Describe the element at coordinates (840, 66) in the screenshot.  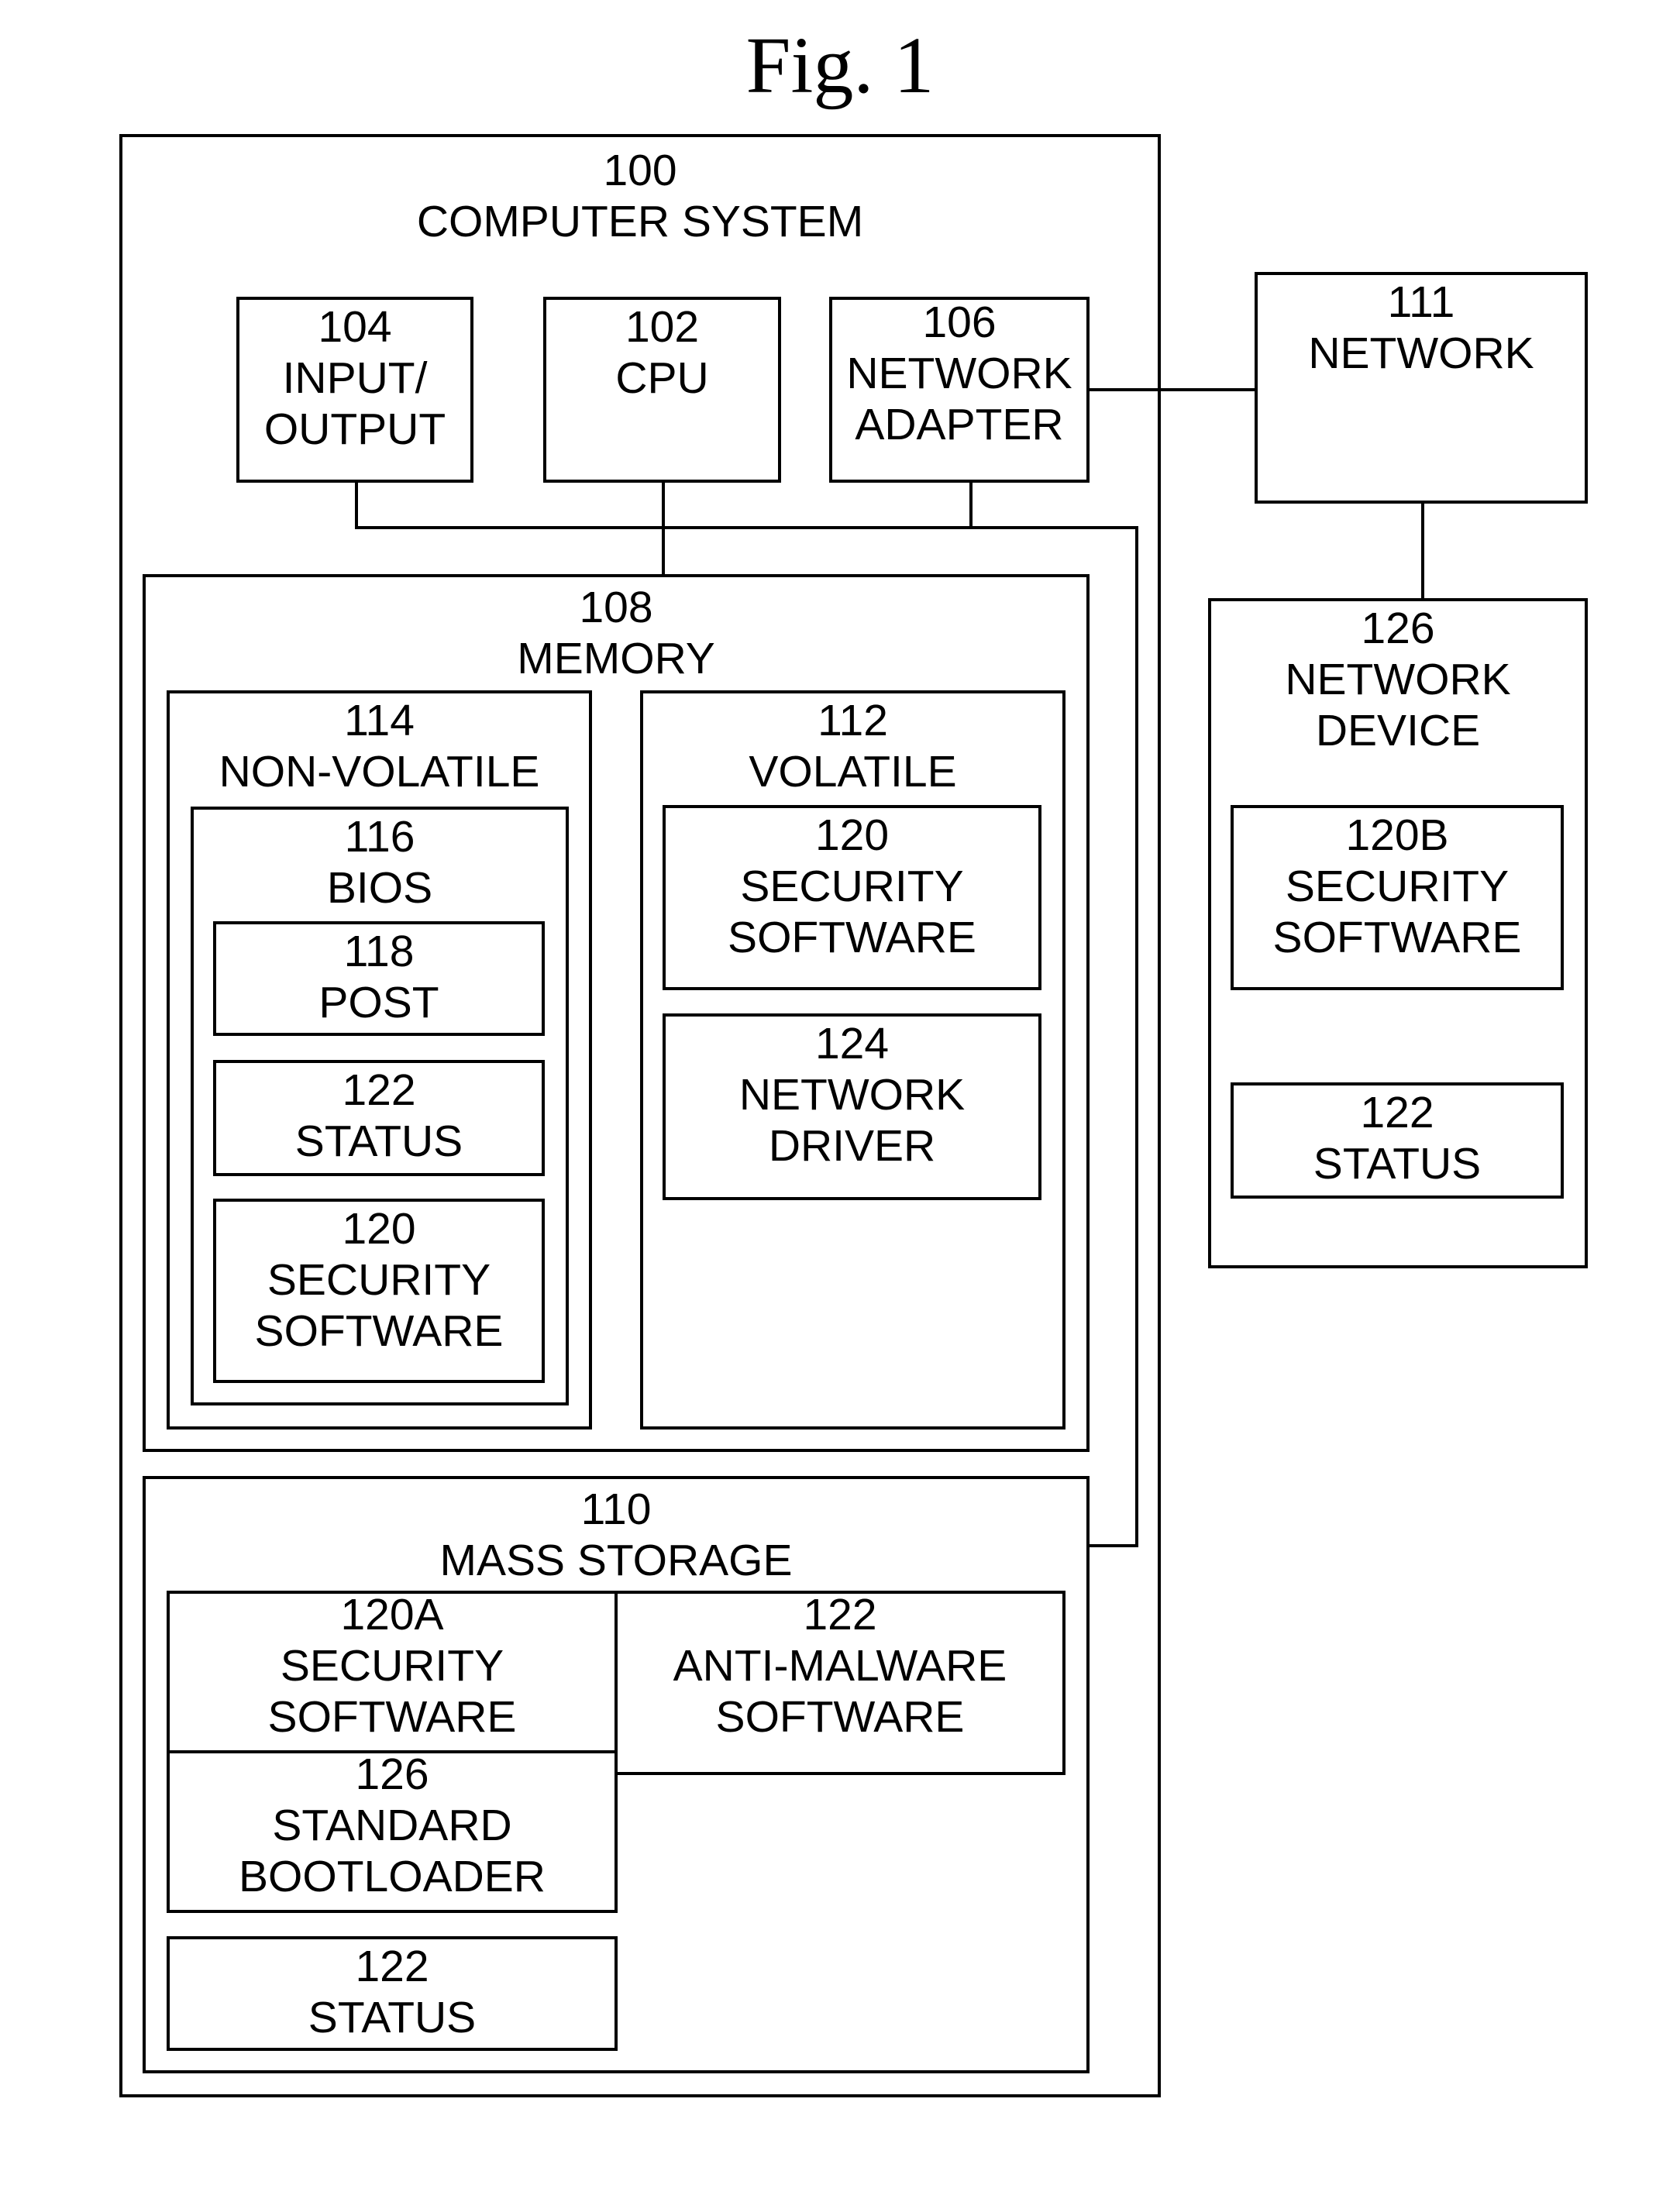
I see `figure-title: Fig. 1` at that location.